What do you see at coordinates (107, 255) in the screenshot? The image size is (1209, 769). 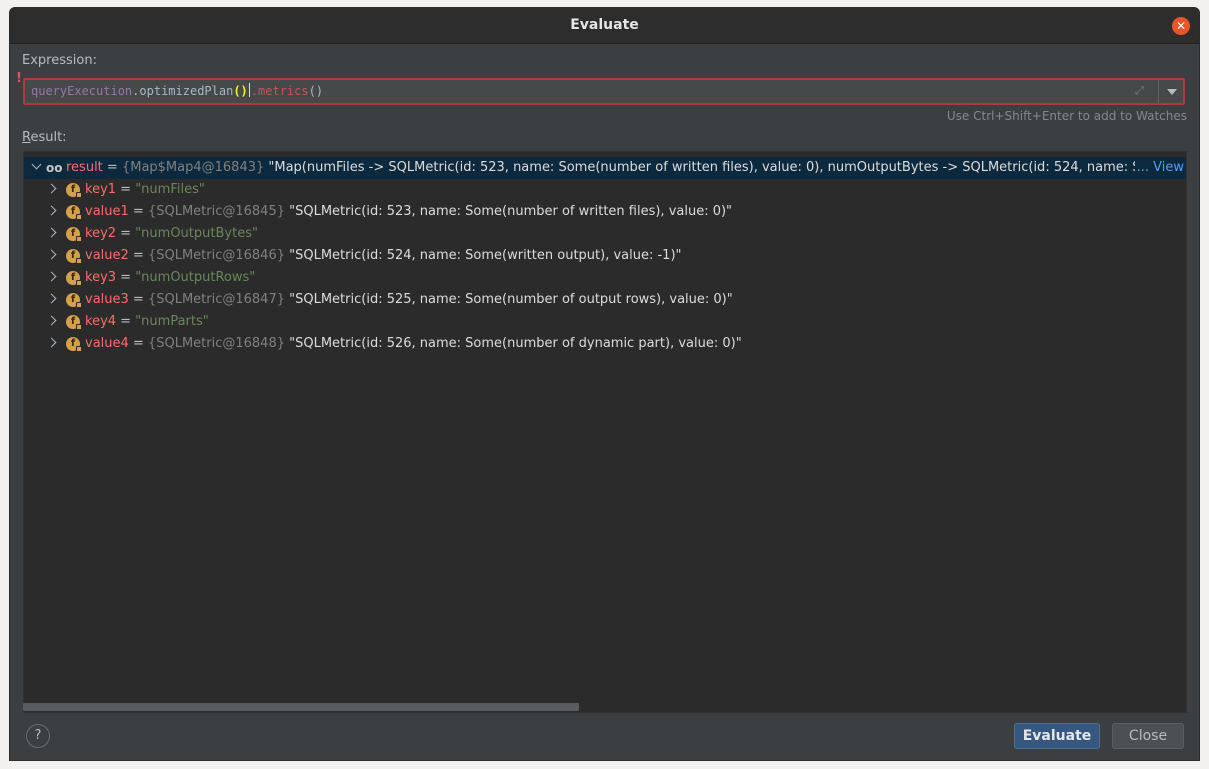 I see `var-name: value2` at bounding box center [107, 255].